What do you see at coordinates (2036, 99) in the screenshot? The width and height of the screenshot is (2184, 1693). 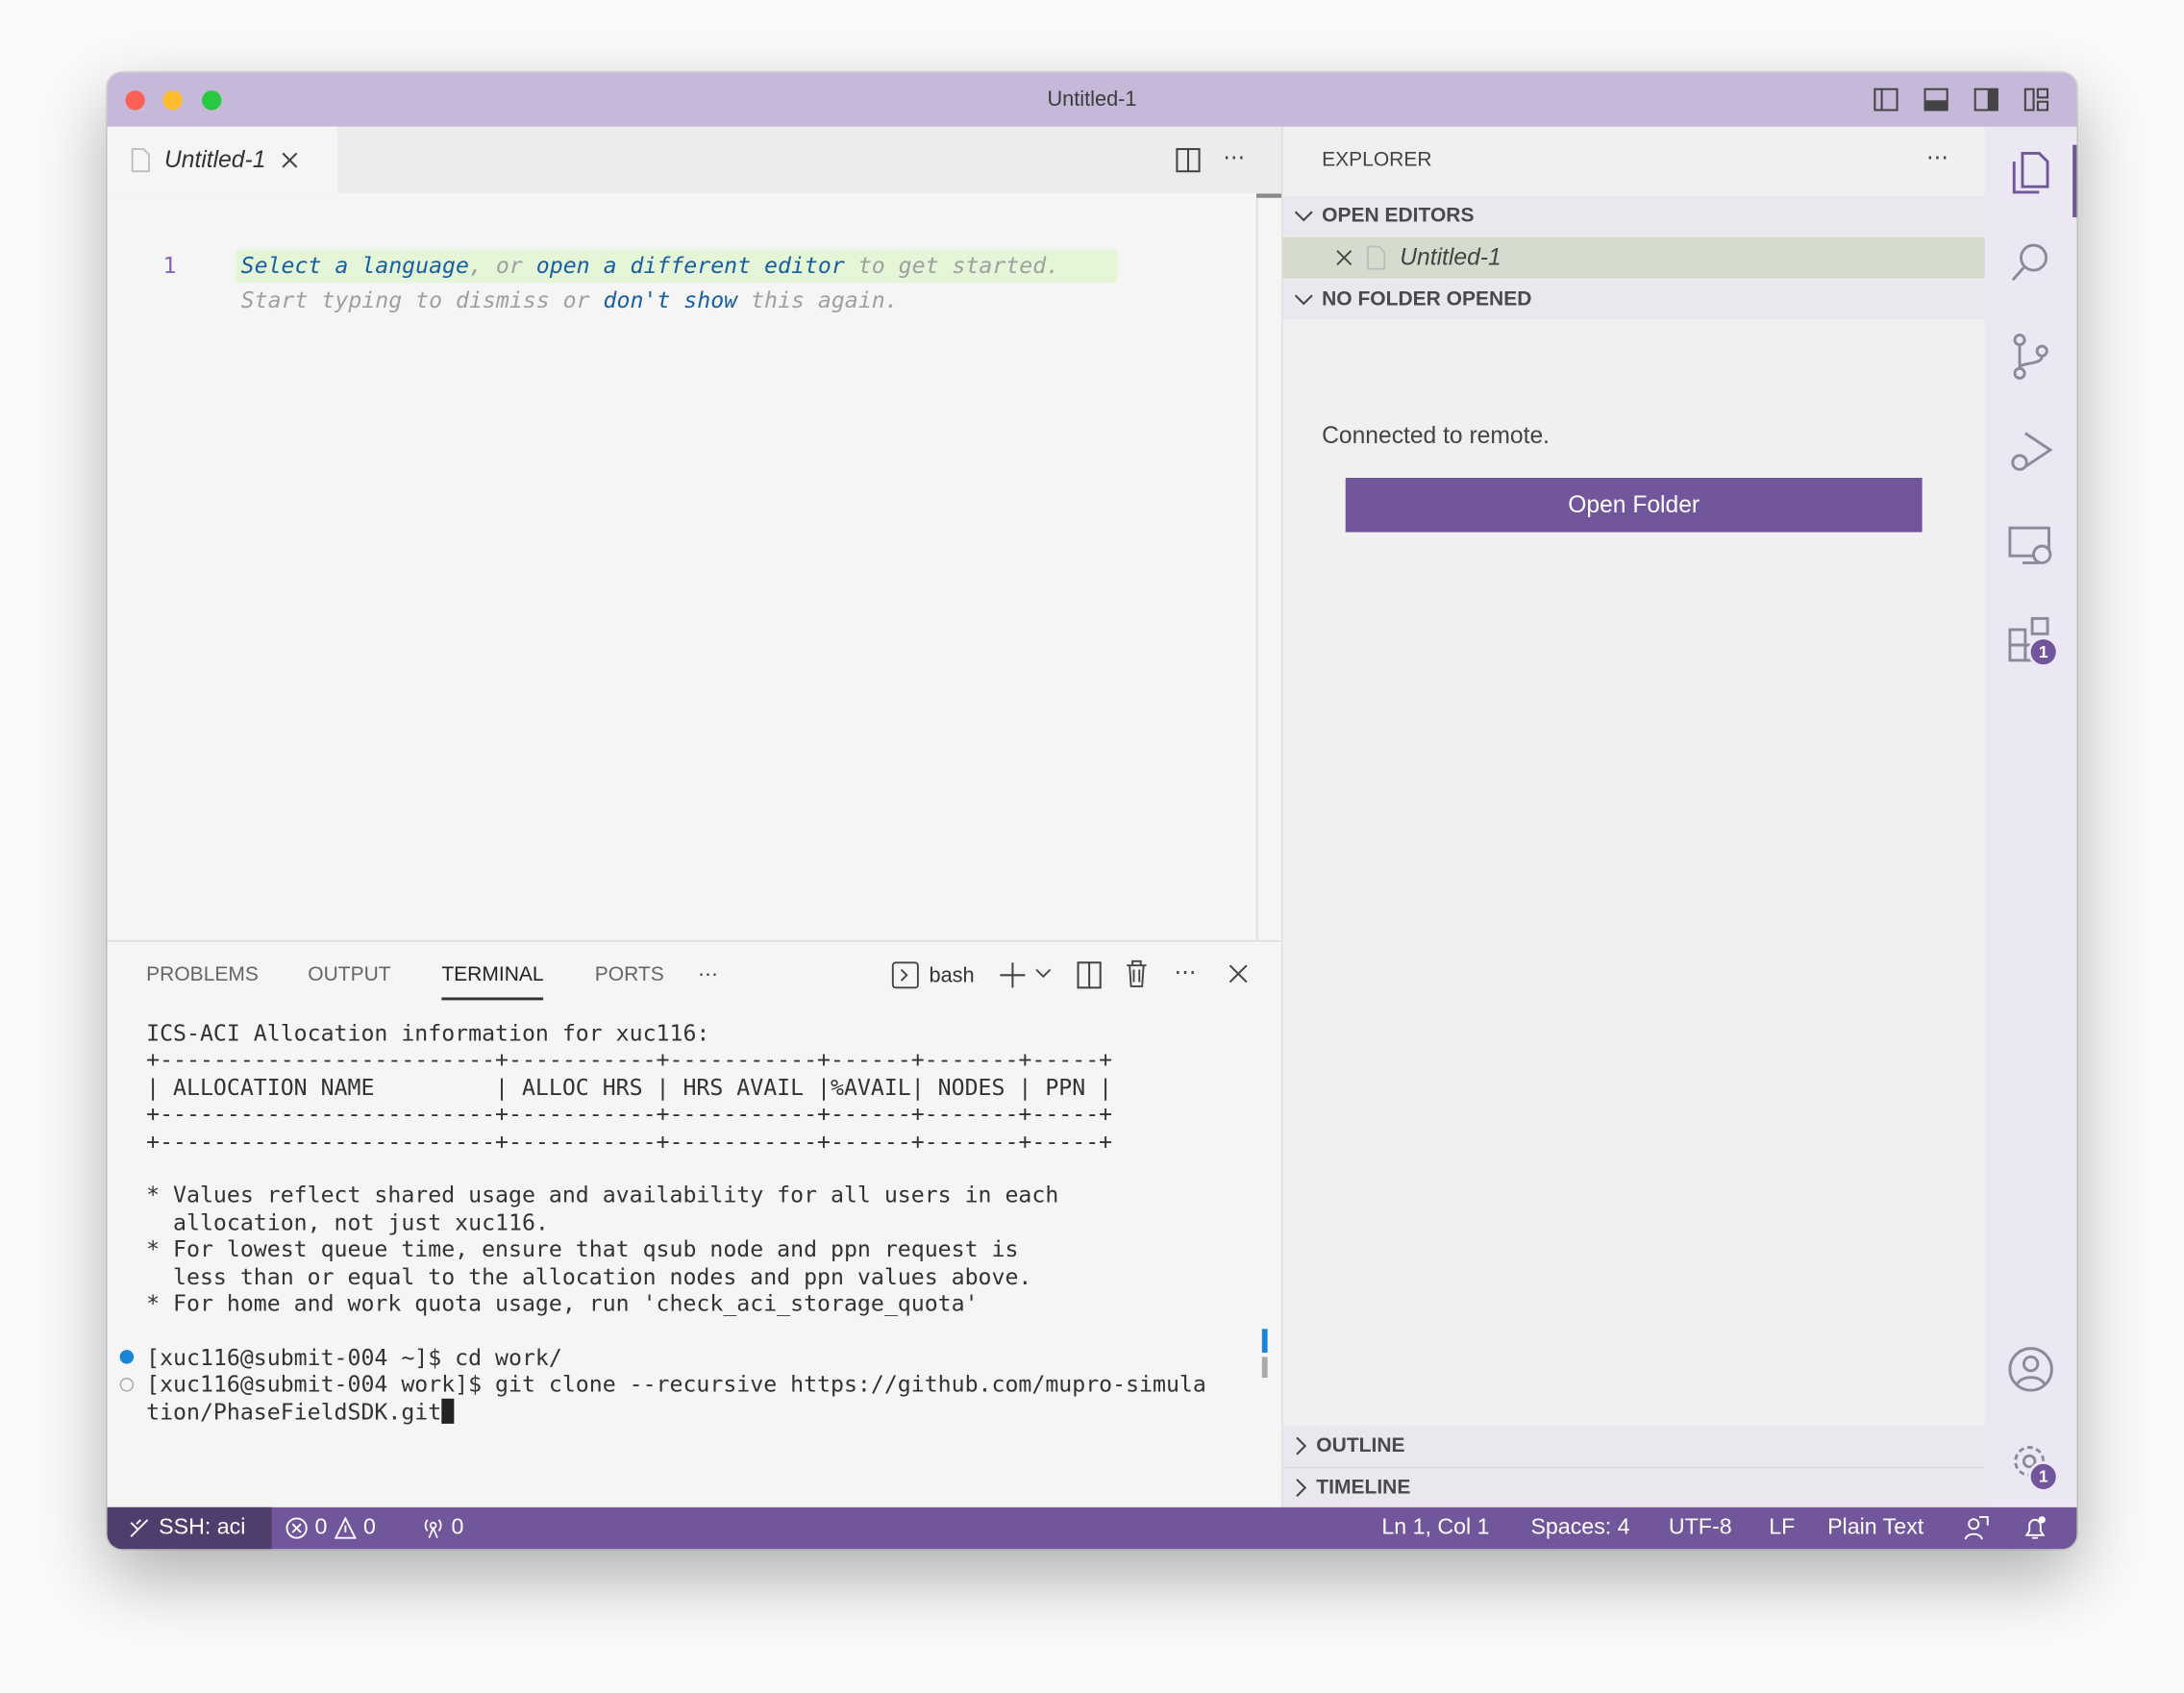 I see `customize-layout-icon` at bounding box center [2036, 99].